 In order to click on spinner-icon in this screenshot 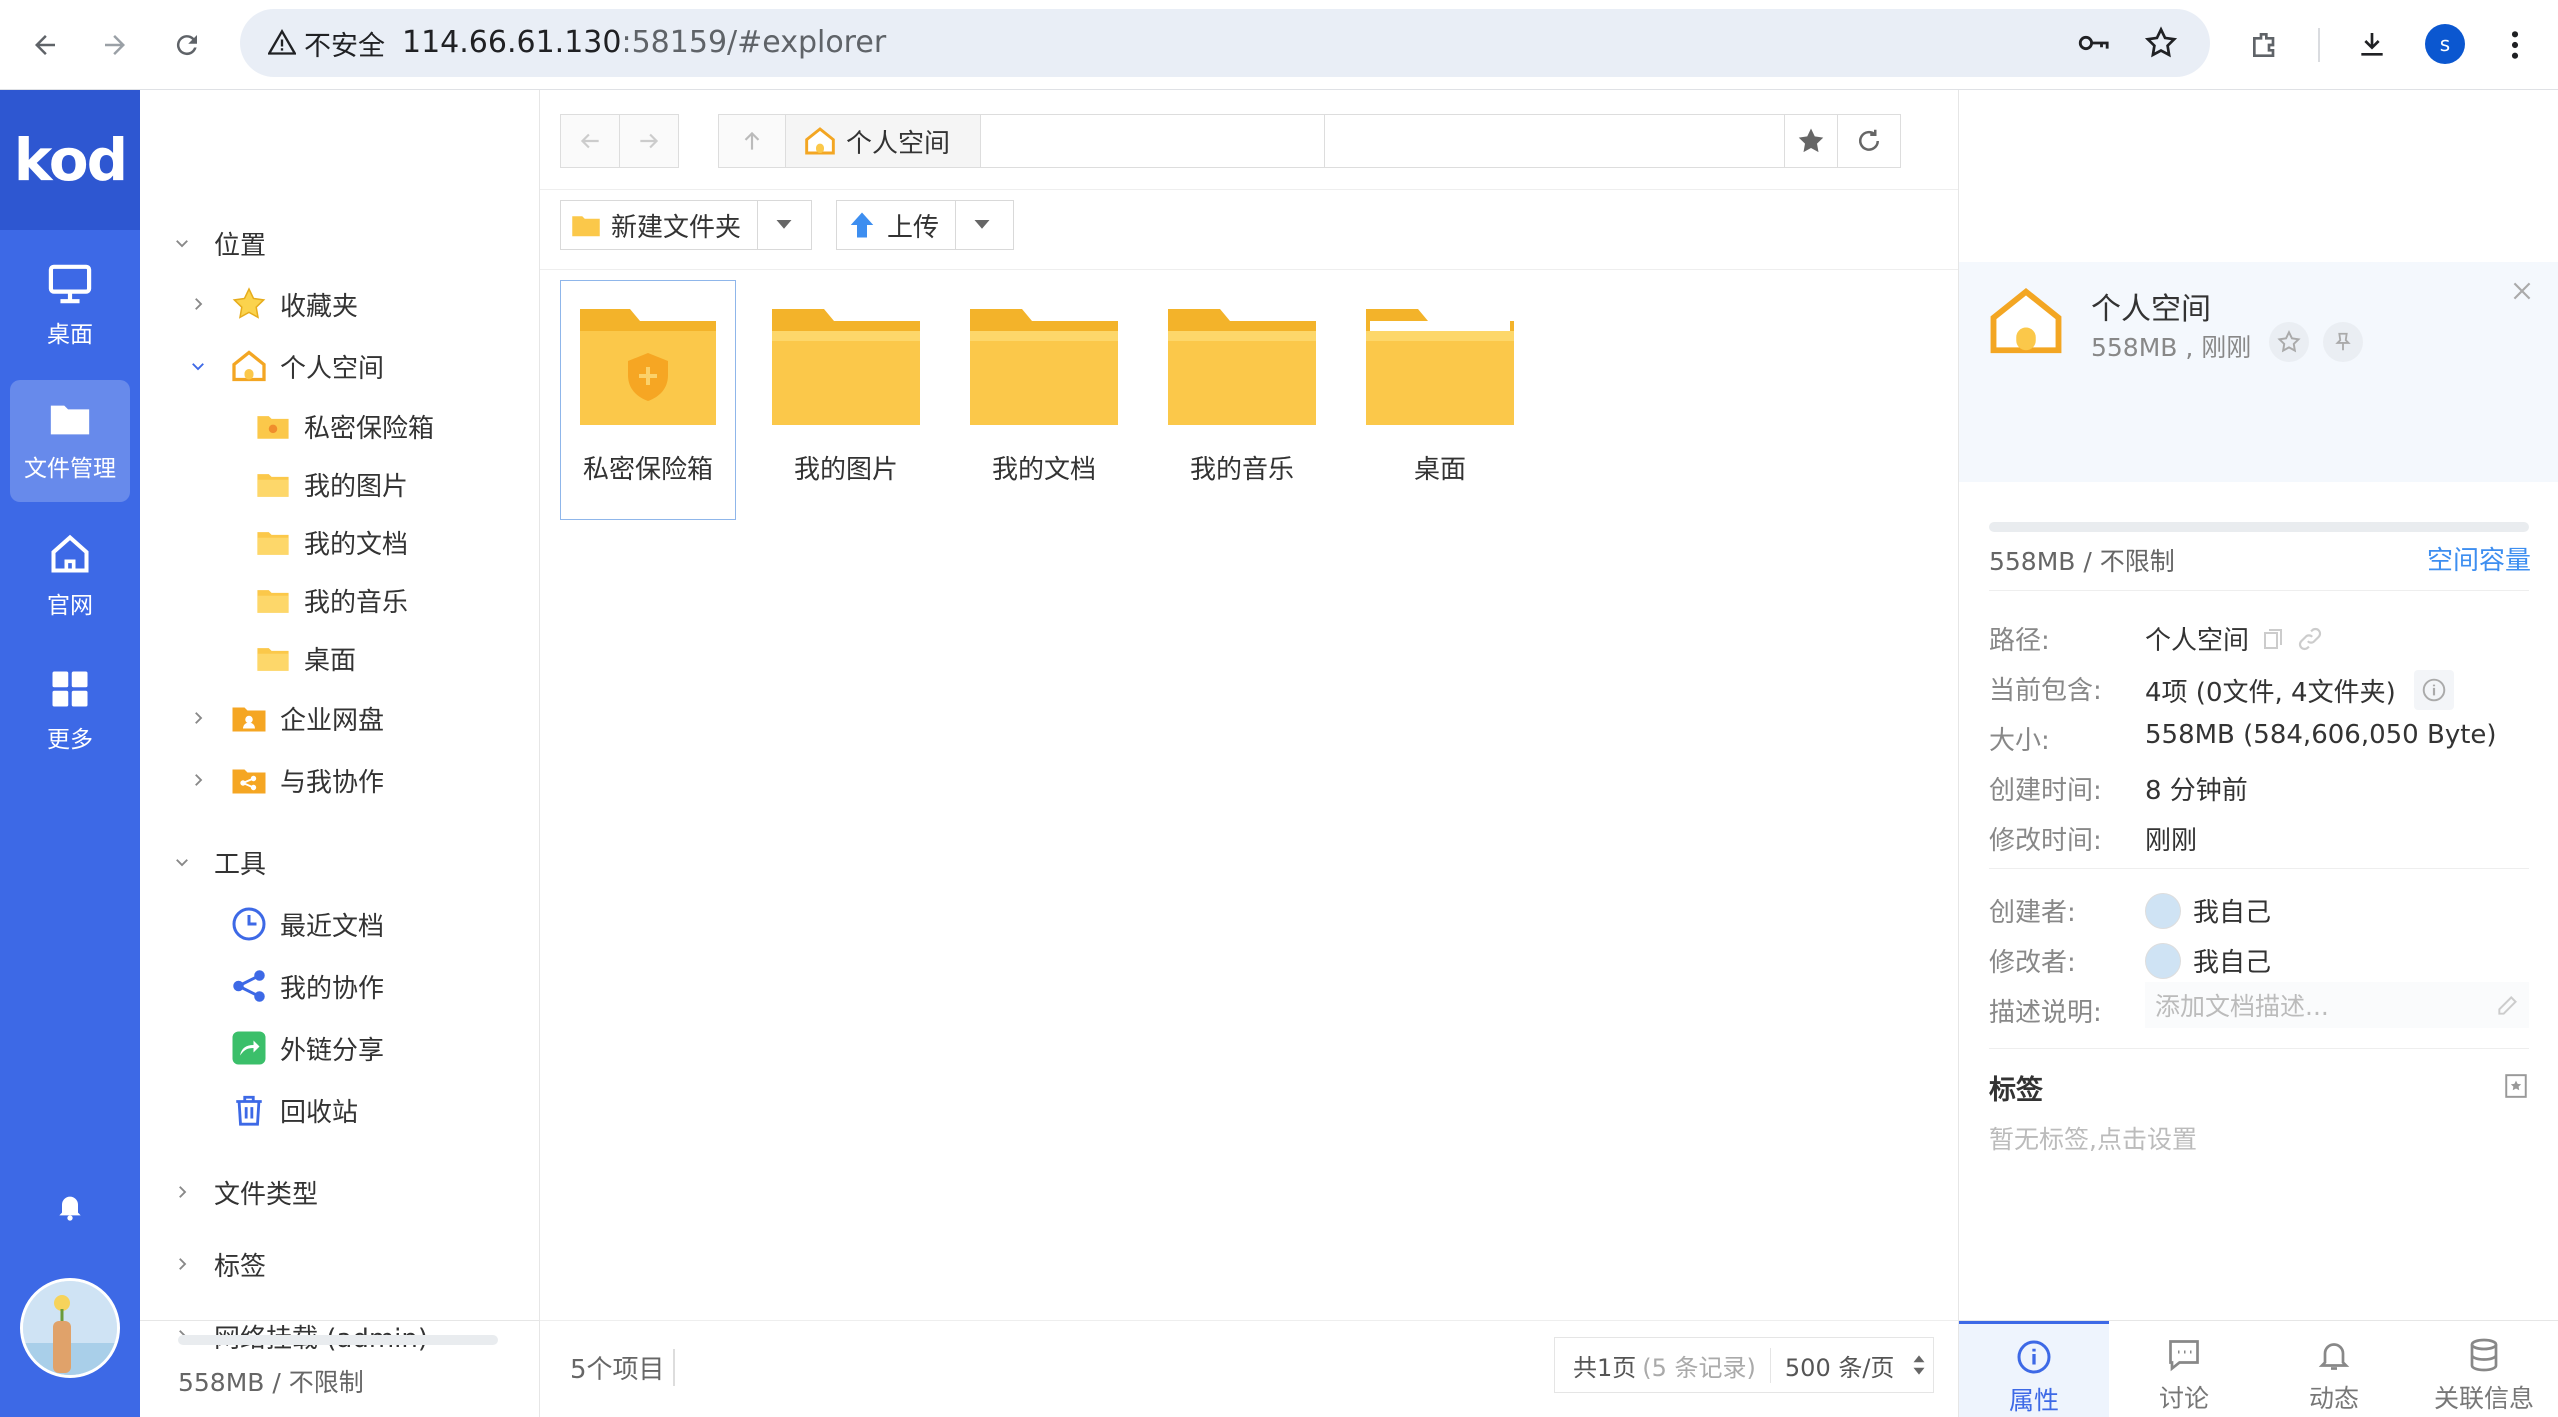, I will do `click(1910, 1365)`.